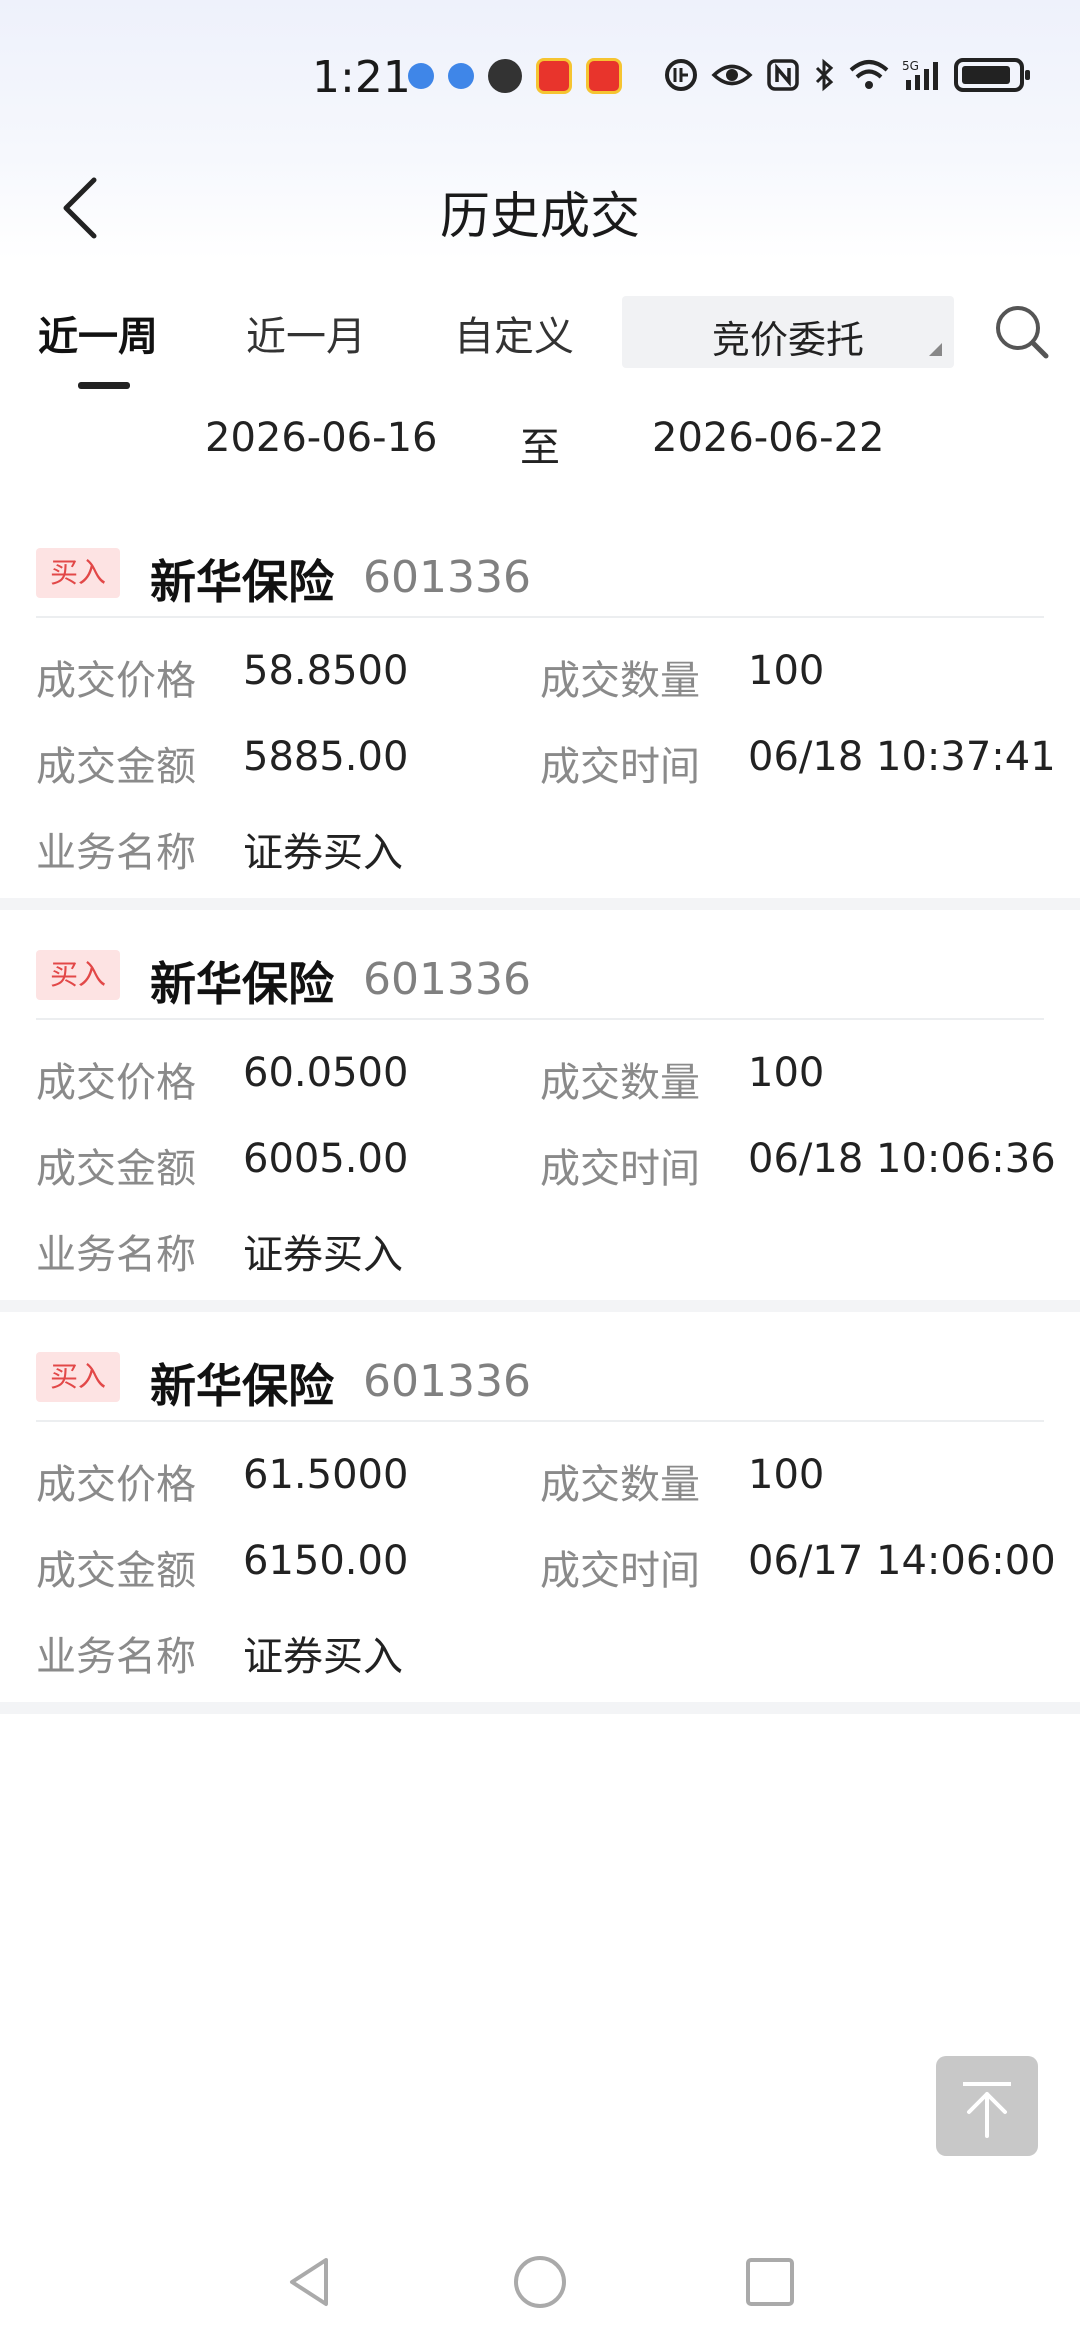 This screenshot has height=2340, width=1080. I want to click on battery-icon, so click(992, 75).